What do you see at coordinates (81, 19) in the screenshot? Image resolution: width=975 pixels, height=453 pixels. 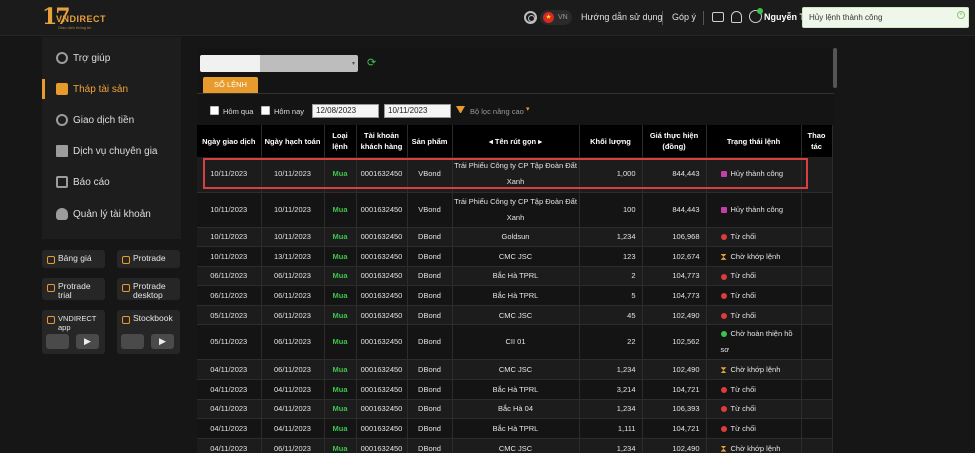 I see `logo-brand: VNDIRECT` at bounding box center [81, 19].